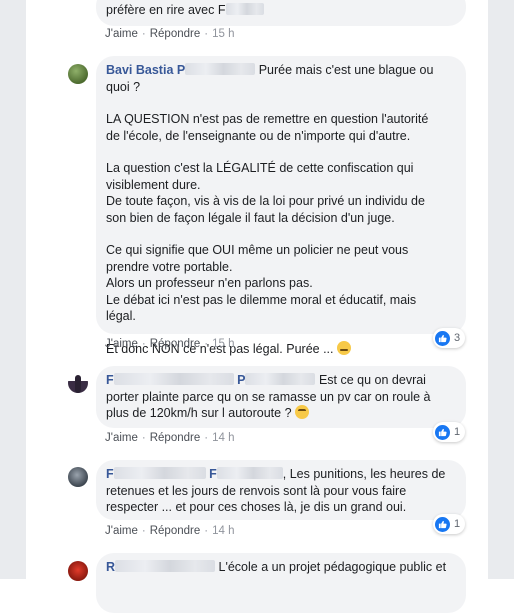 The image size is (514, 613). Describe the element at coordinates (13, 289) in the screenshot. I see `left-gutter` at that location.